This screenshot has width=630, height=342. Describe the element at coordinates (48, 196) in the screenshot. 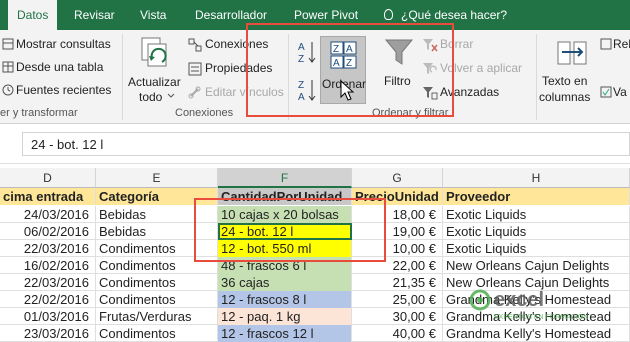

I see `header-cell: cima entrada` at that location.